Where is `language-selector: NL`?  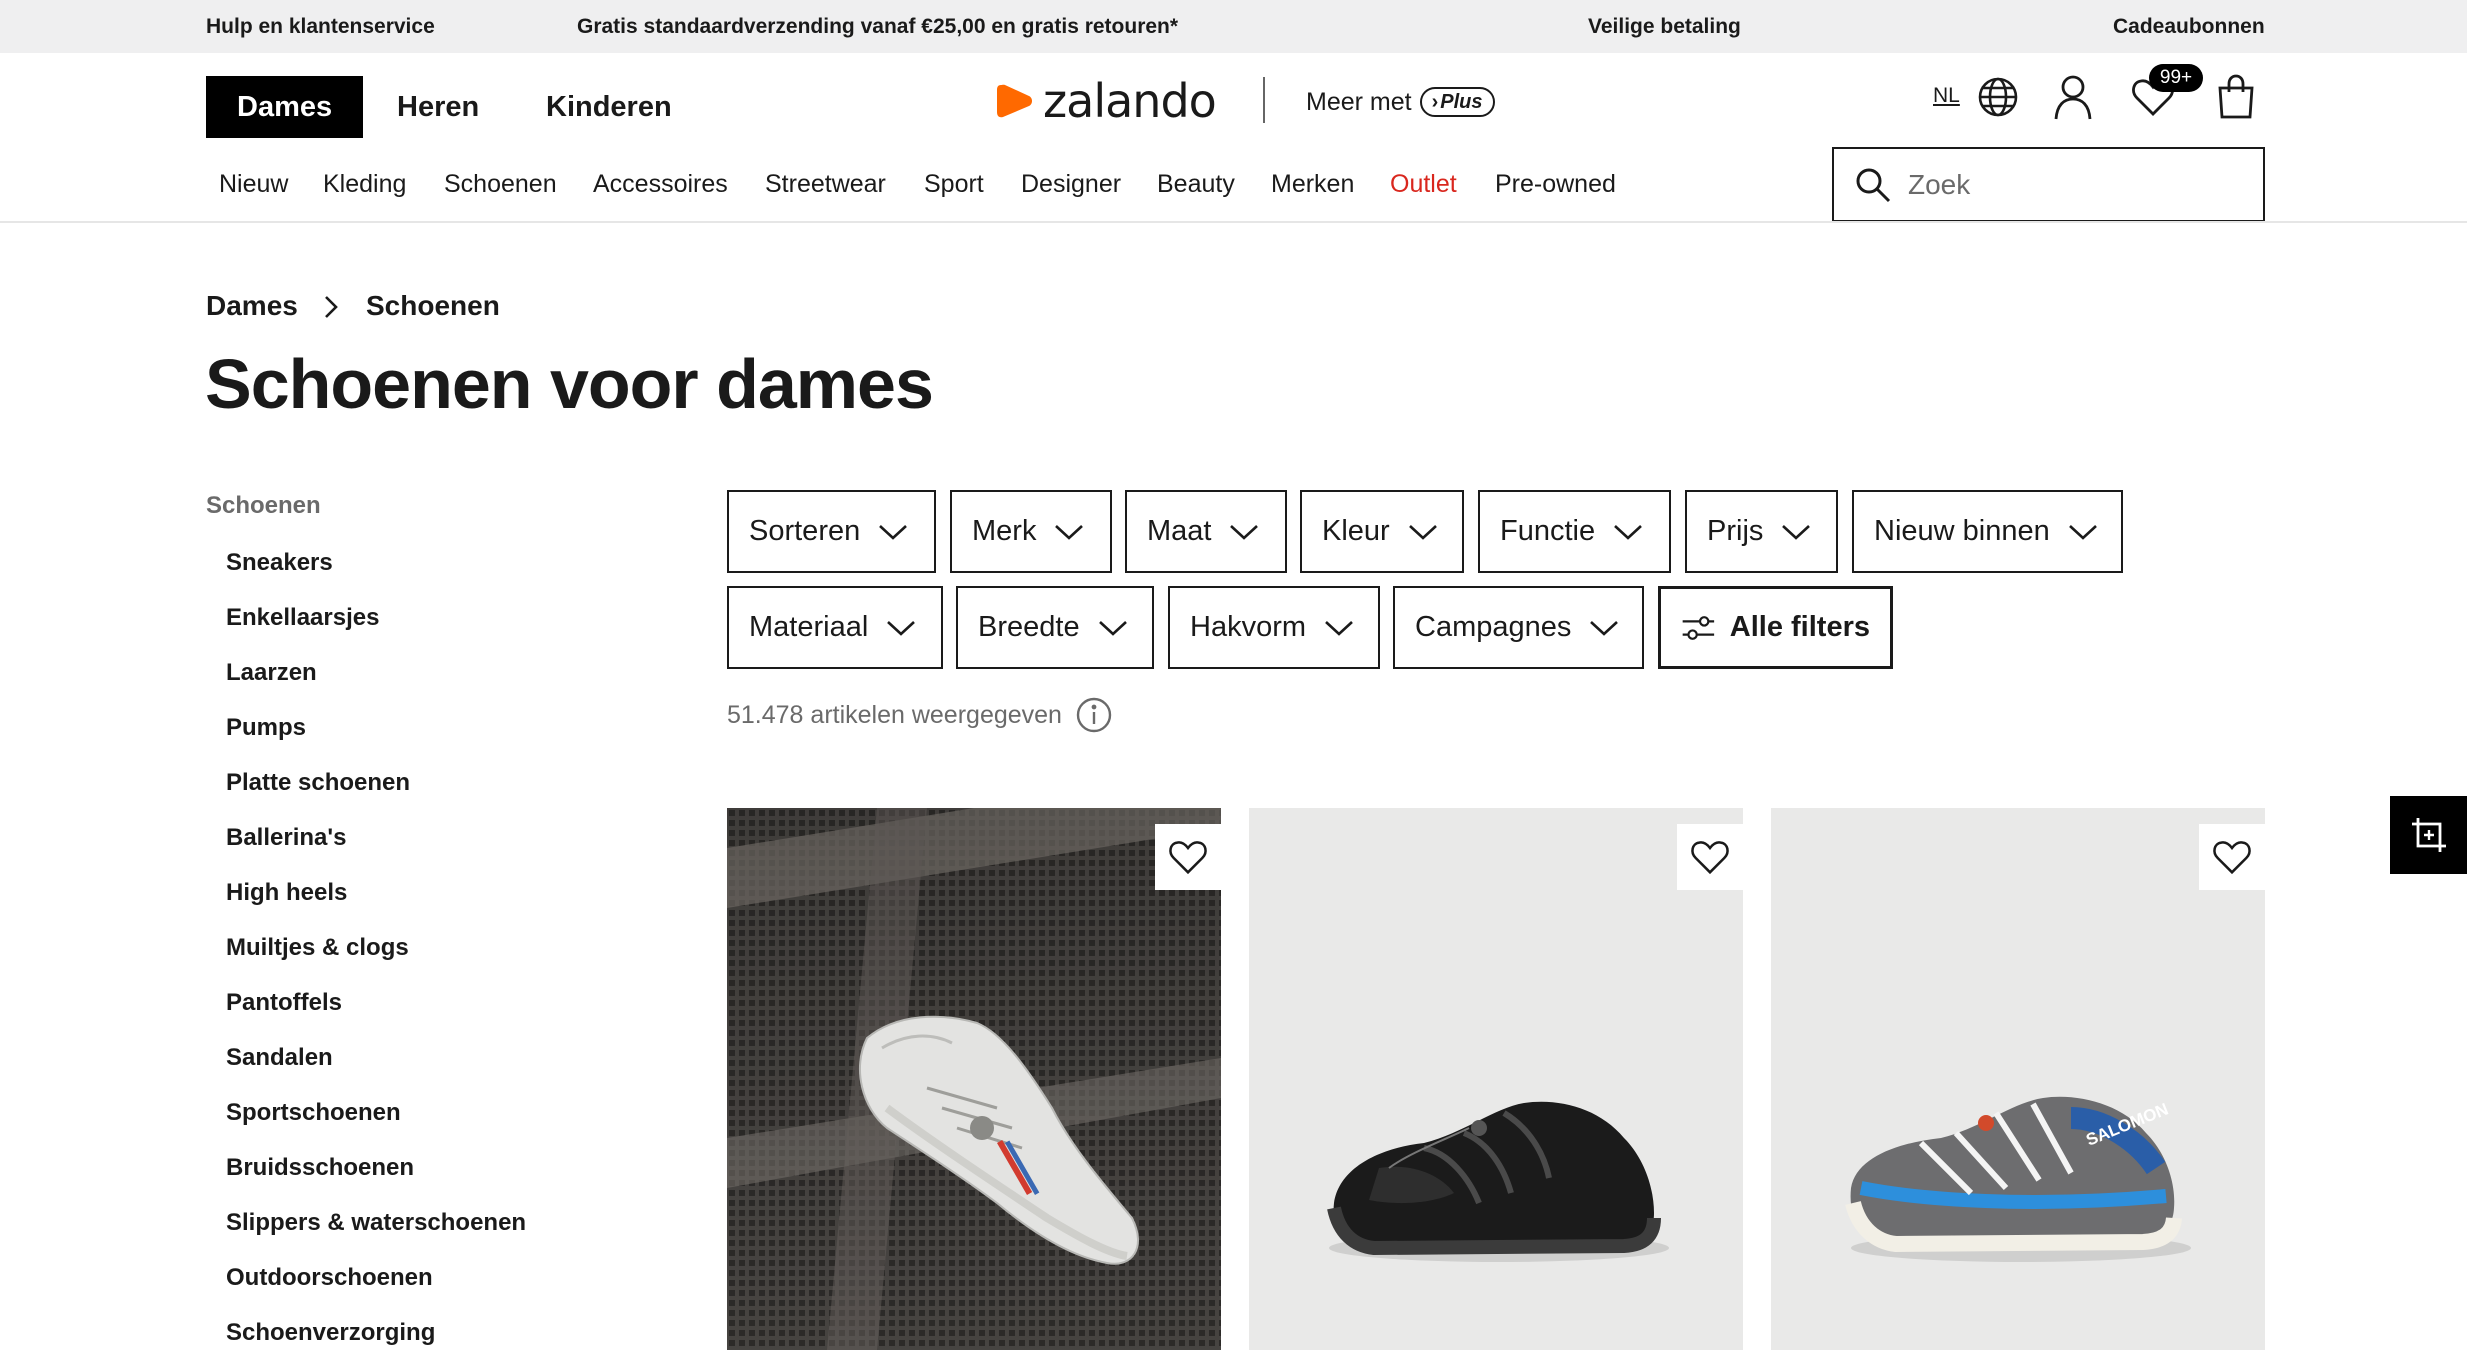
language-selector: NL is located at coordinates (1946, 96).